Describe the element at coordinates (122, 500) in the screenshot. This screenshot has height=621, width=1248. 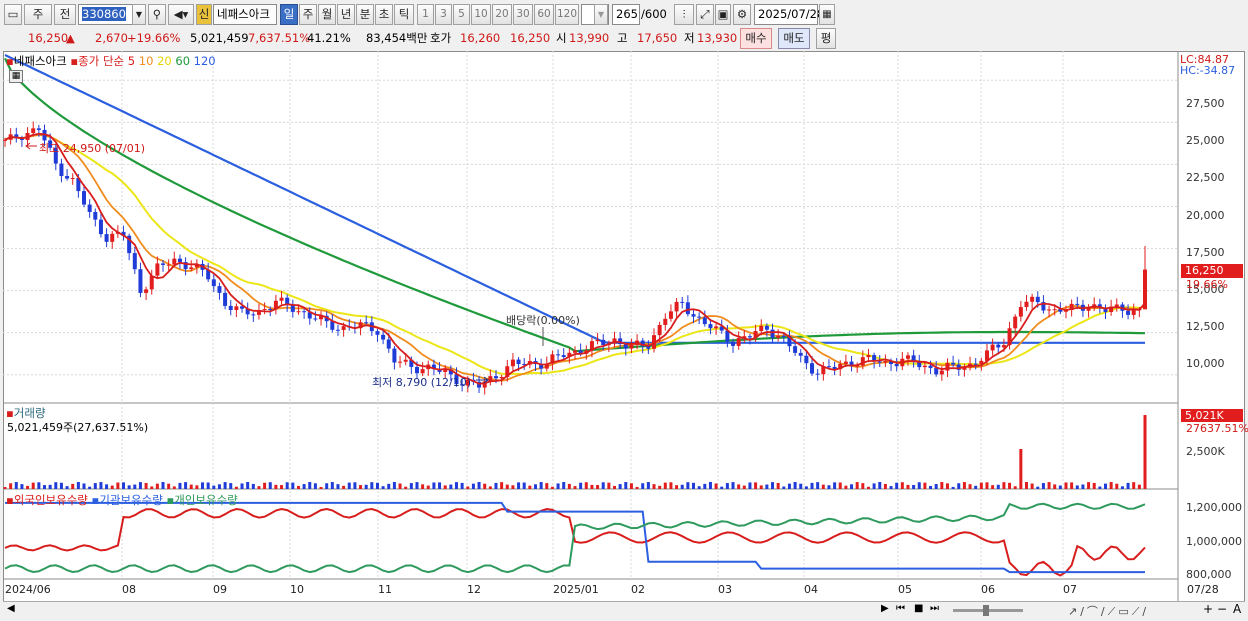
I see `holding-legend: ▪외국인보유수량 ▪기관보유수량 ▪개인보유수량` at that location.